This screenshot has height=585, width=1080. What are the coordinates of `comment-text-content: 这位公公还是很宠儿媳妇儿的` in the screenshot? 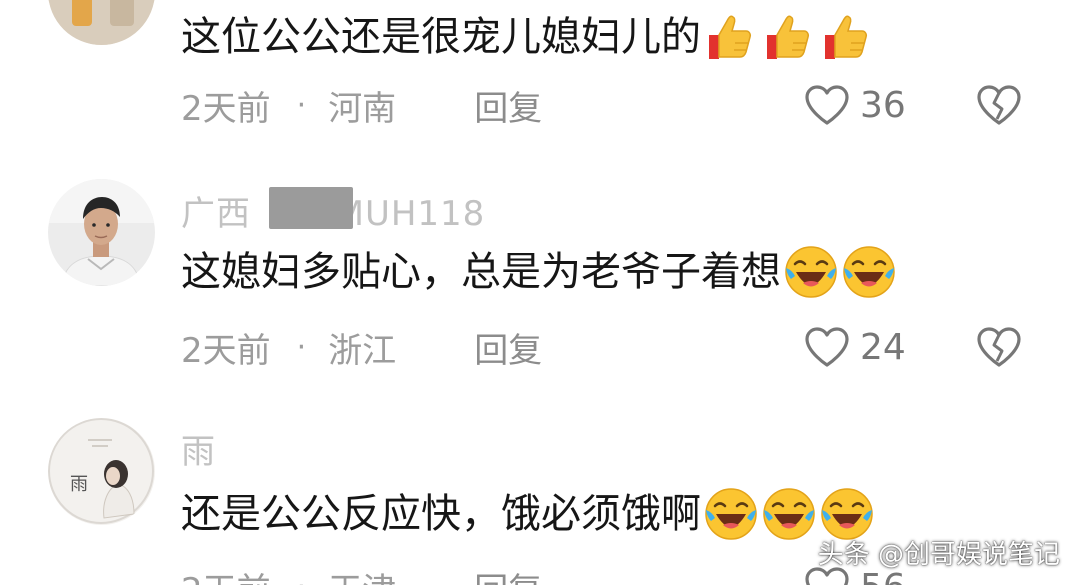 It's located at (441, 37).